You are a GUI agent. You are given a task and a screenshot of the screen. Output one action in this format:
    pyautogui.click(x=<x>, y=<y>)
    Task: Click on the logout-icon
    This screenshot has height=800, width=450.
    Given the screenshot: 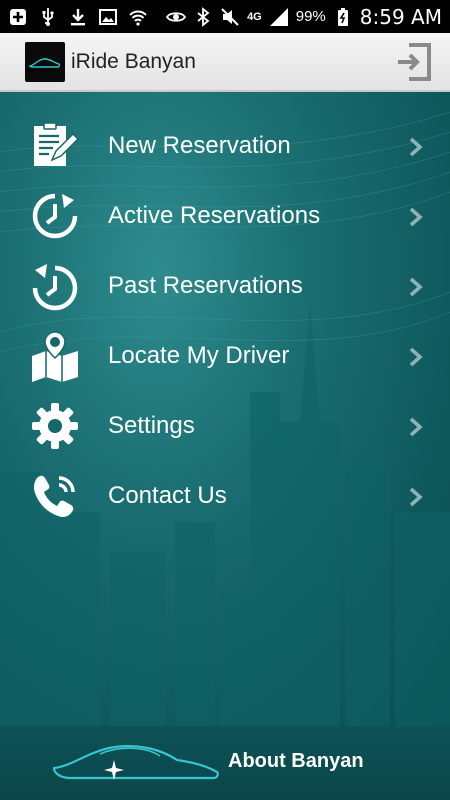 What is the action you would take?
    pyautogui.click(x=414, y=62)
    